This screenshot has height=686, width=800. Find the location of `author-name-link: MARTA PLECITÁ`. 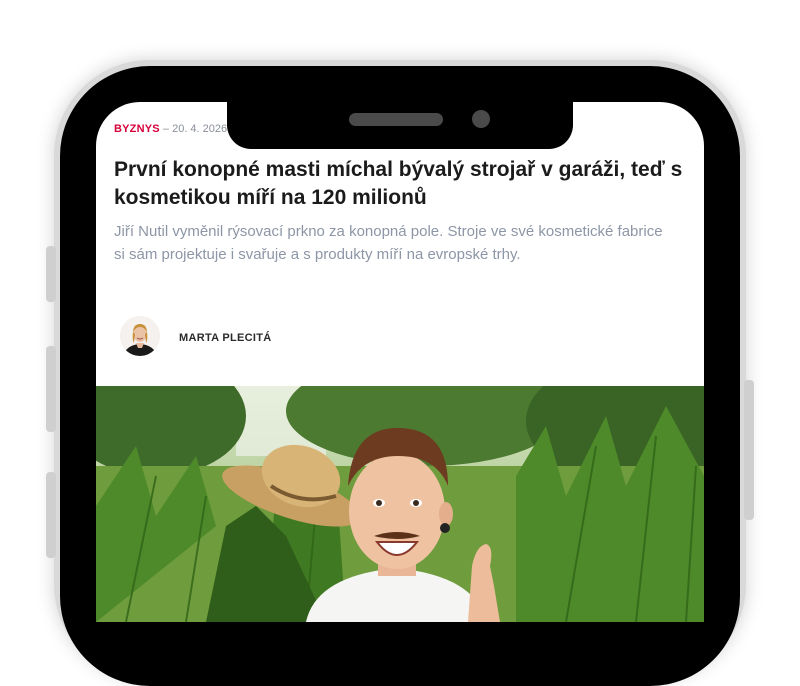

author-name-link: MARTA PLECITÁ is located at coordinates (225, 338).